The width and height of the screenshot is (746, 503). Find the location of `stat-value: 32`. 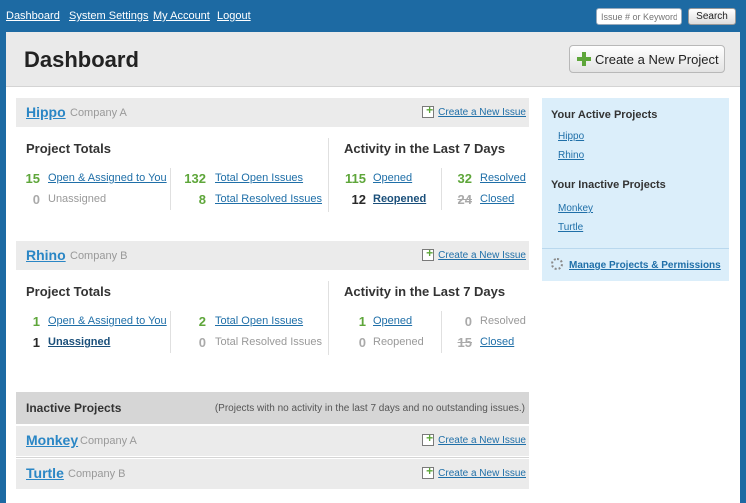

stat-value: 32 is located at coordinates (464, 178).